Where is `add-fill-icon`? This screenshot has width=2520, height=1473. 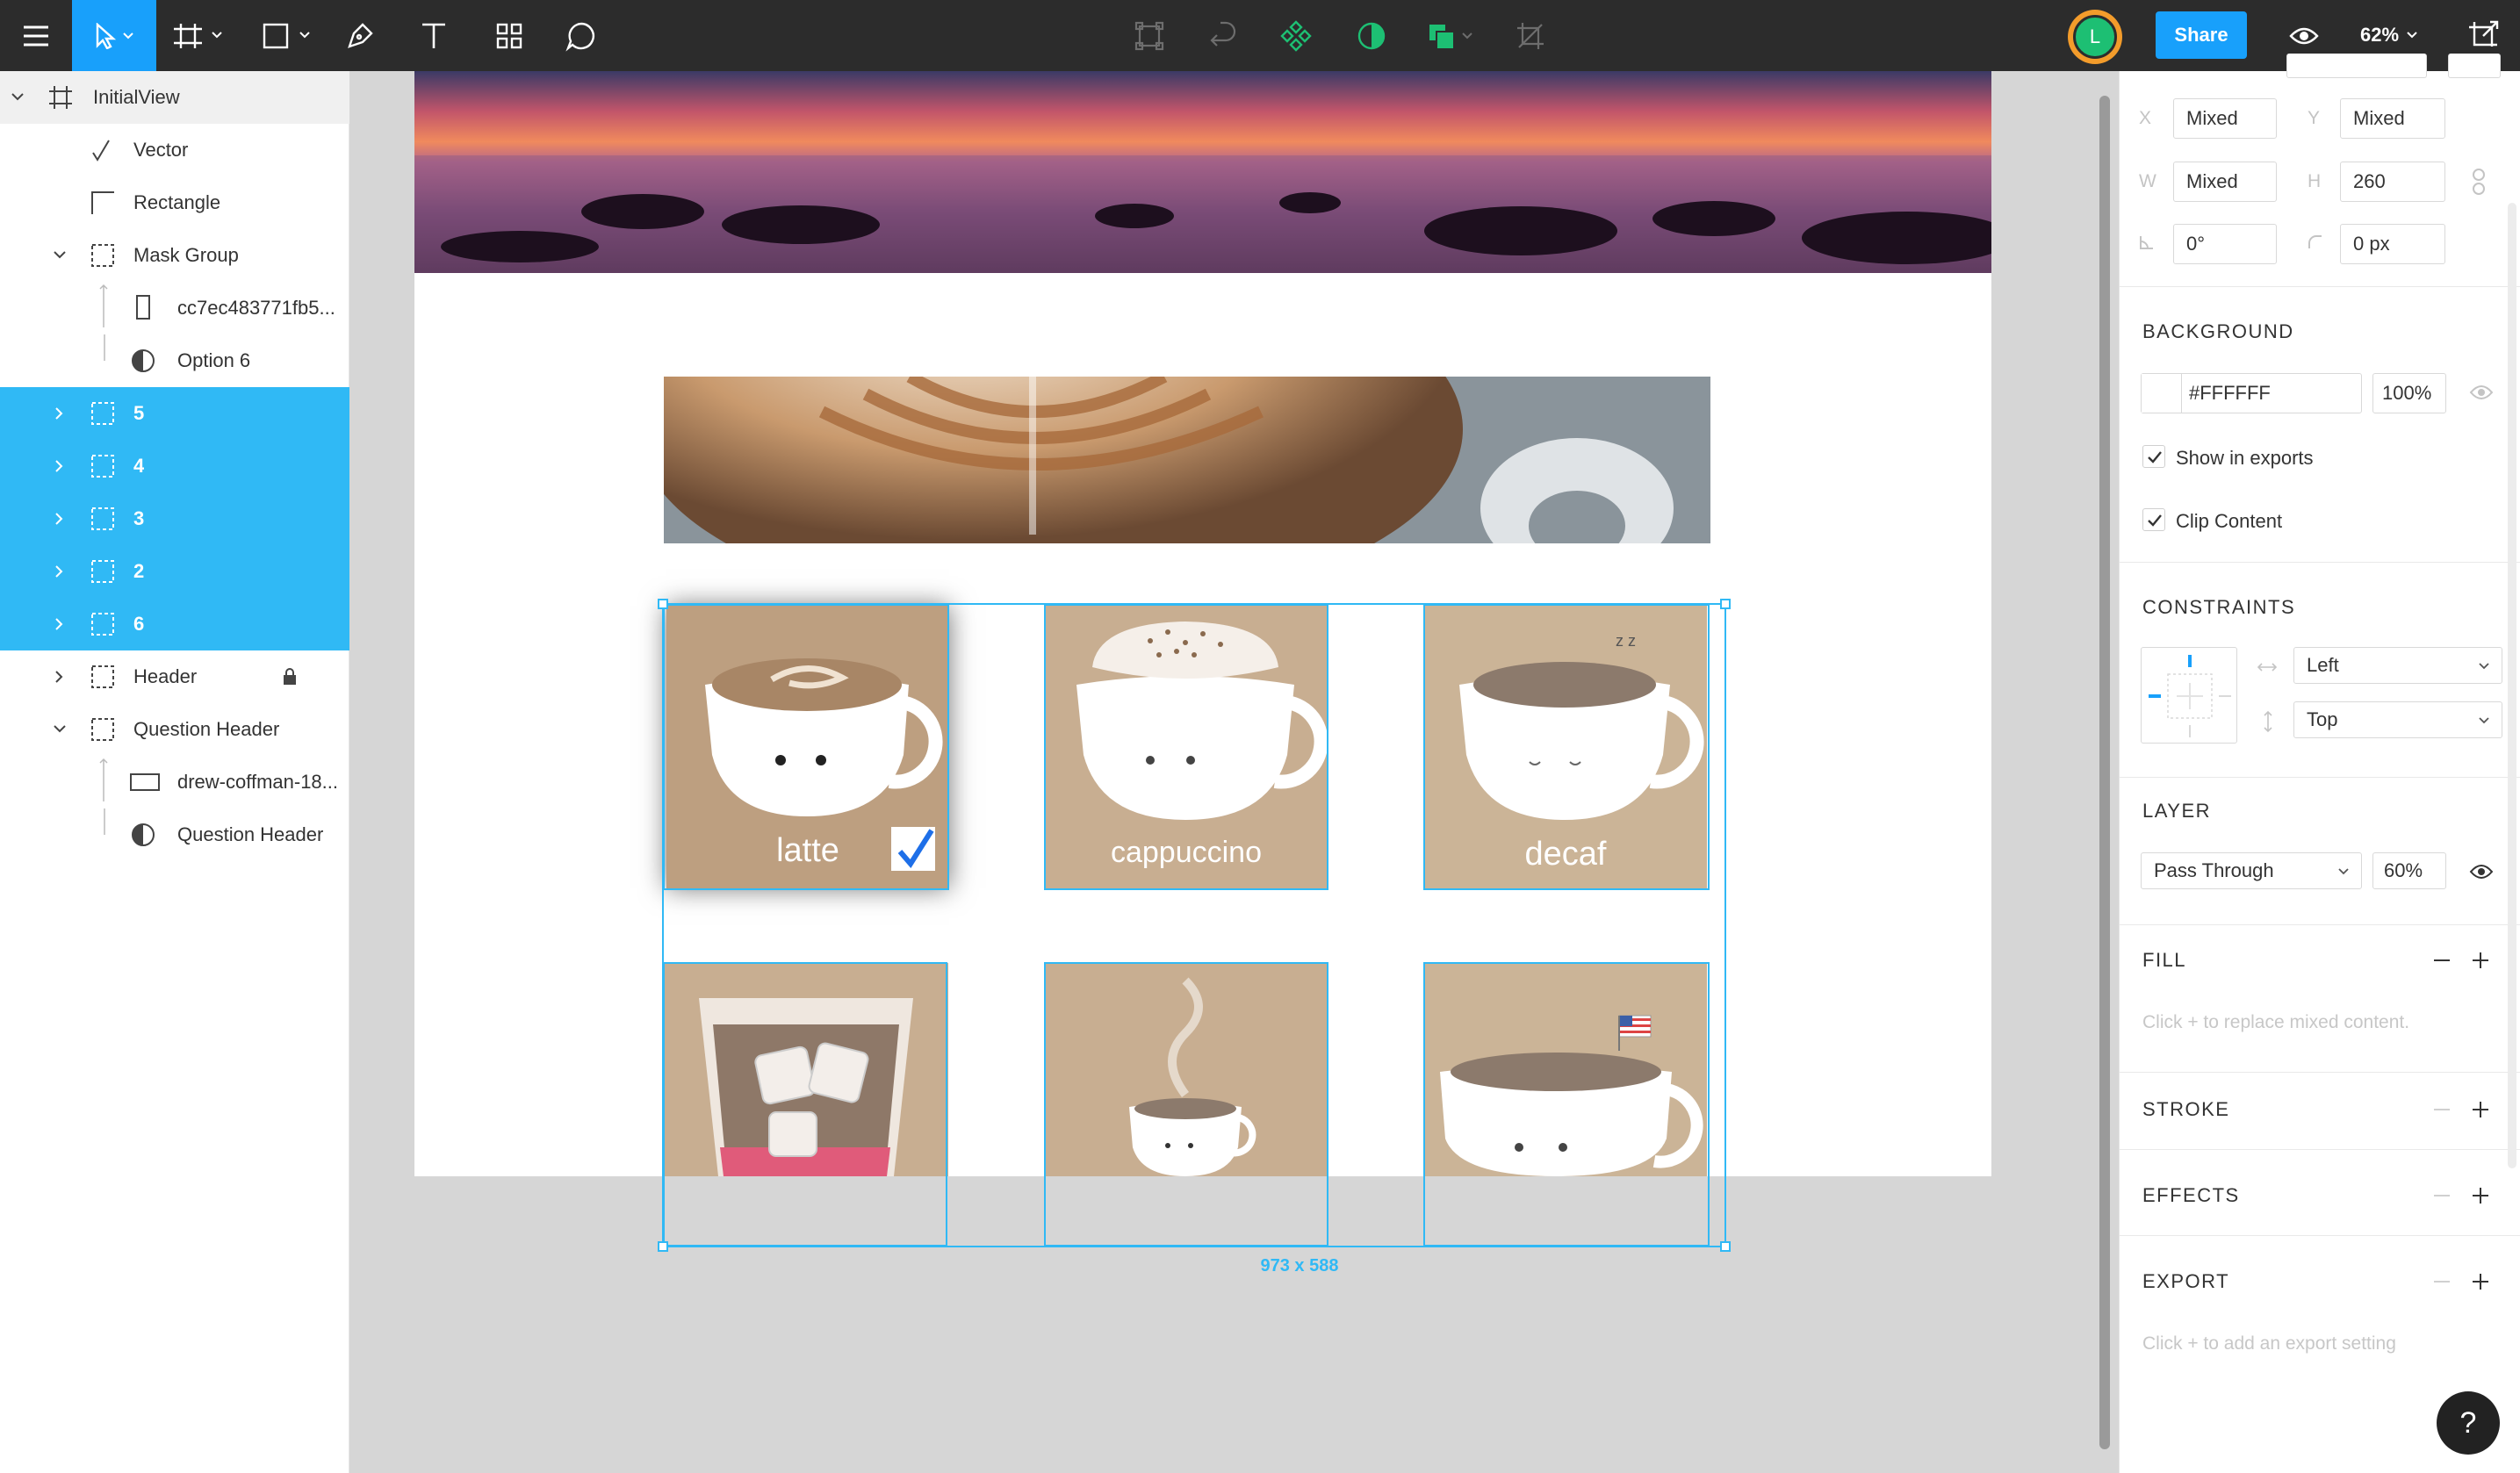
add-fill-icon is located at coordinates (2480, 961).